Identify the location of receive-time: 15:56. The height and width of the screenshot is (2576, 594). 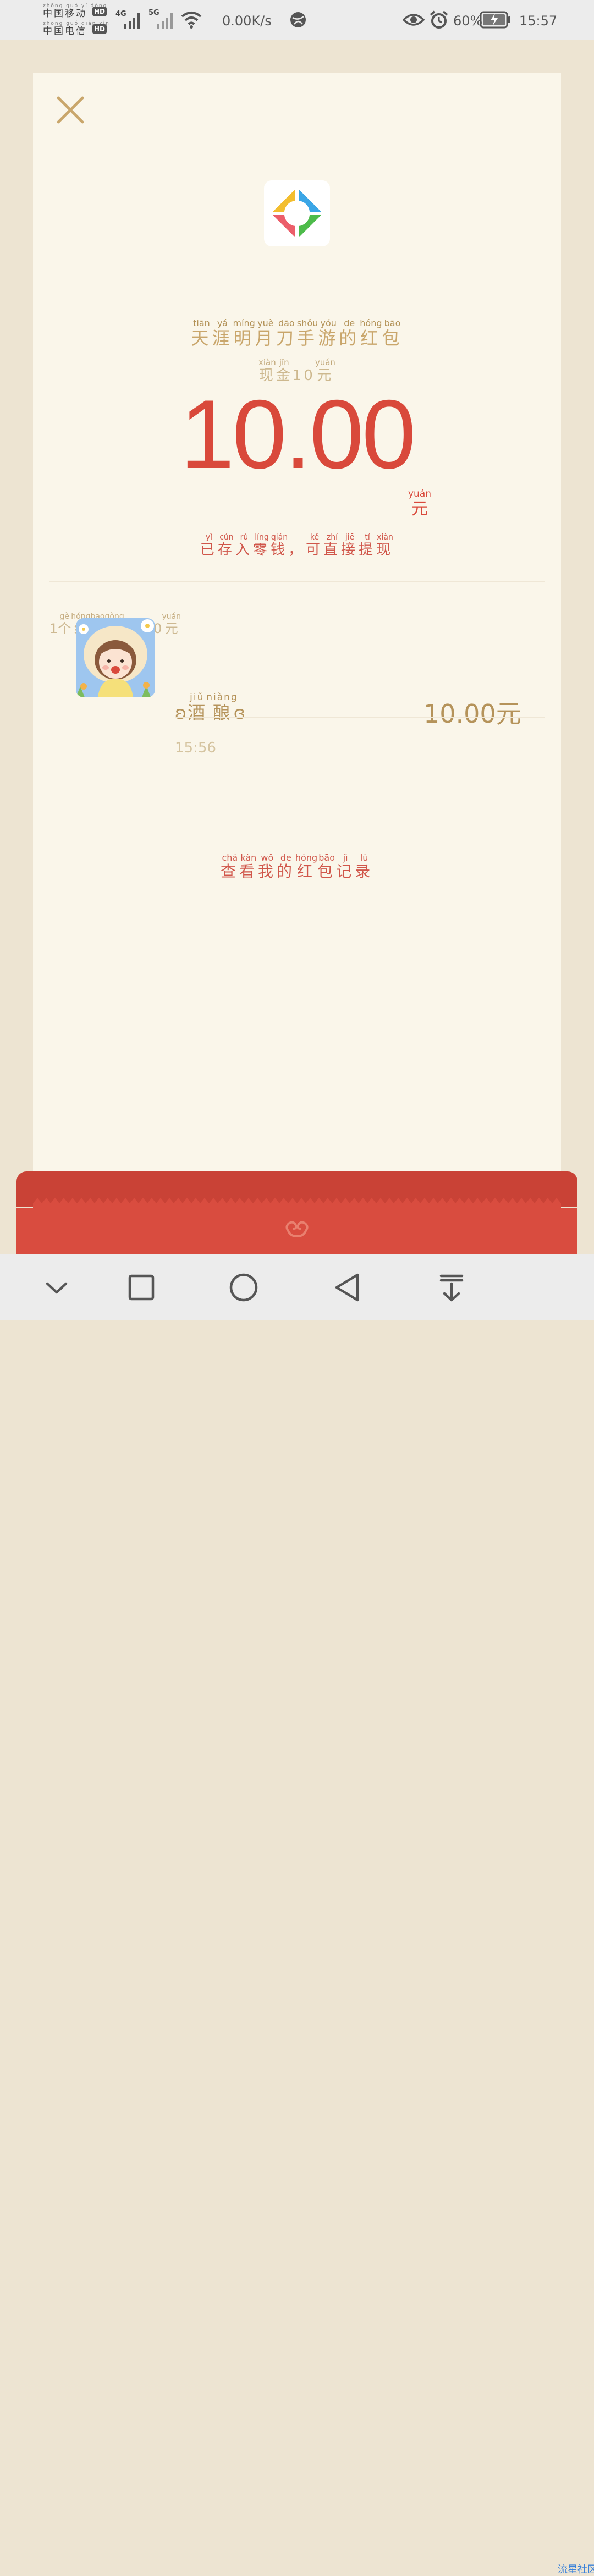
(195, 748).